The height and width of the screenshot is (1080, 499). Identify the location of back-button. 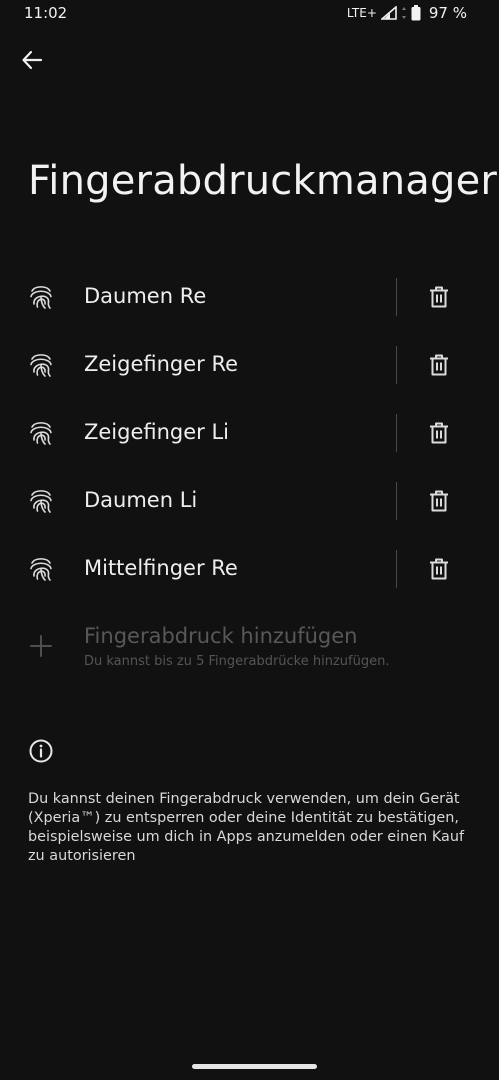
(32, 60).